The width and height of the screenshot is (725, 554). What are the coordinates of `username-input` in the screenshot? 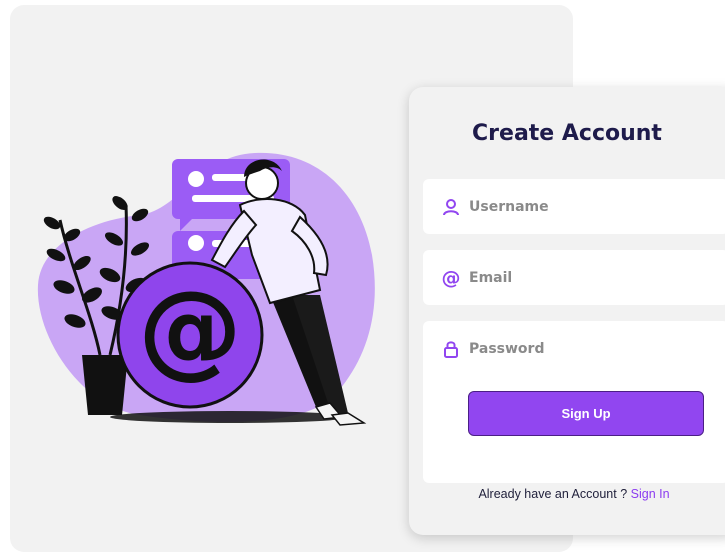 It's located at (589, 206).